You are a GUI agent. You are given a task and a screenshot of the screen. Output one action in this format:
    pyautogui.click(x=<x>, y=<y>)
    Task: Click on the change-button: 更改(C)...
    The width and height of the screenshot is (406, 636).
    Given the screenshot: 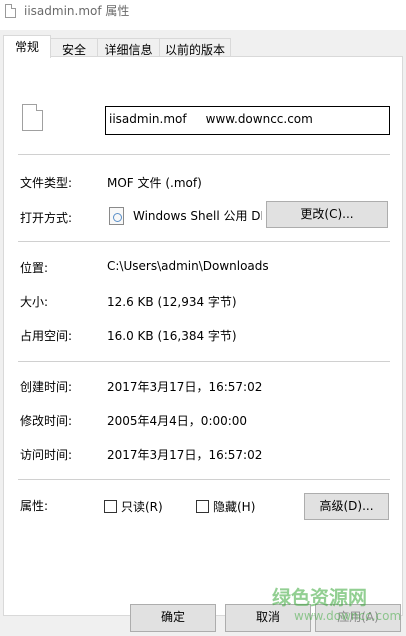 What is the action you would take?
    pyautogui.click(x=327, y=214)
    